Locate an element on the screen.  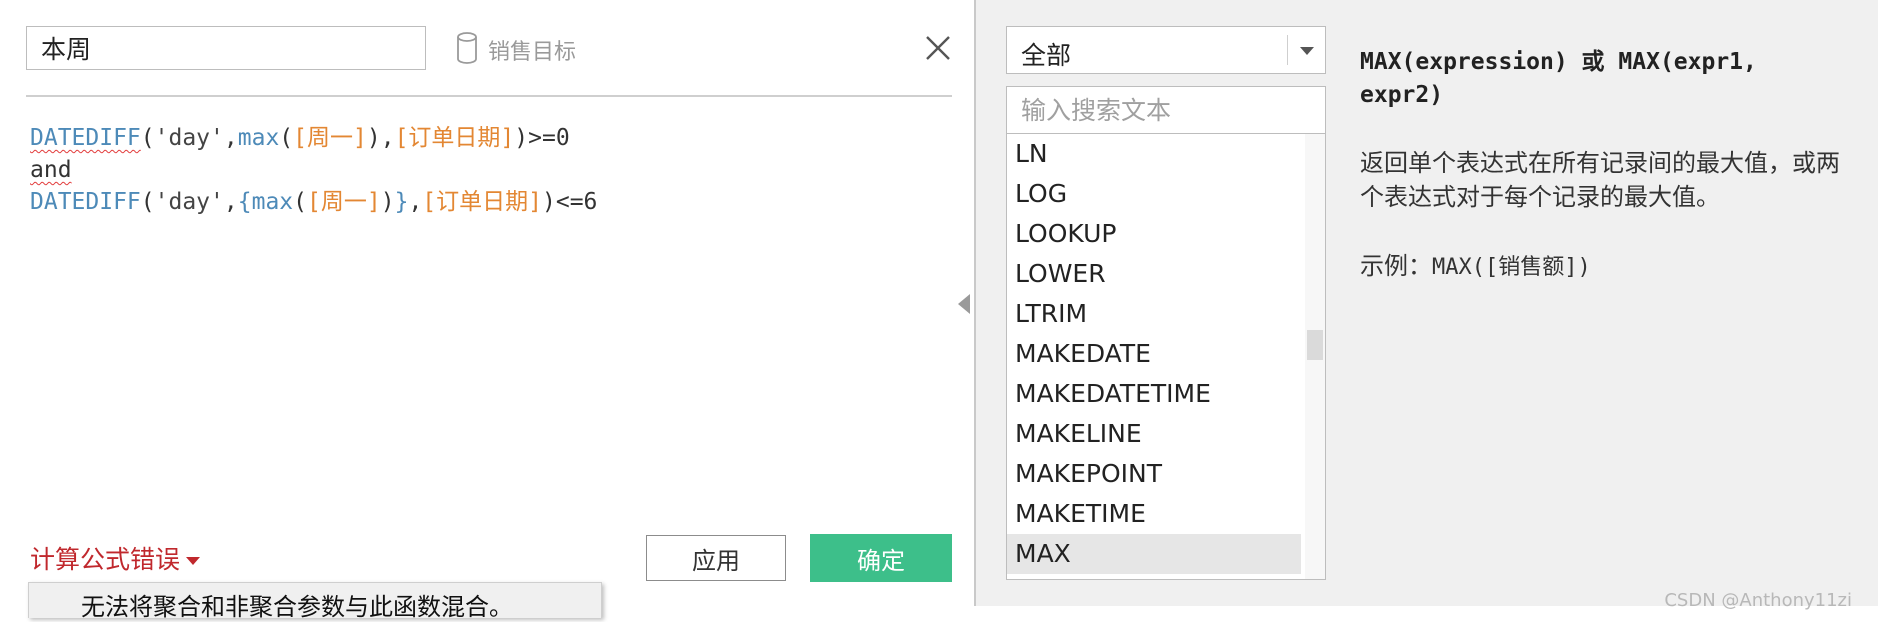
datasource-label: 销售目标 is located at coordinates (532, 52).